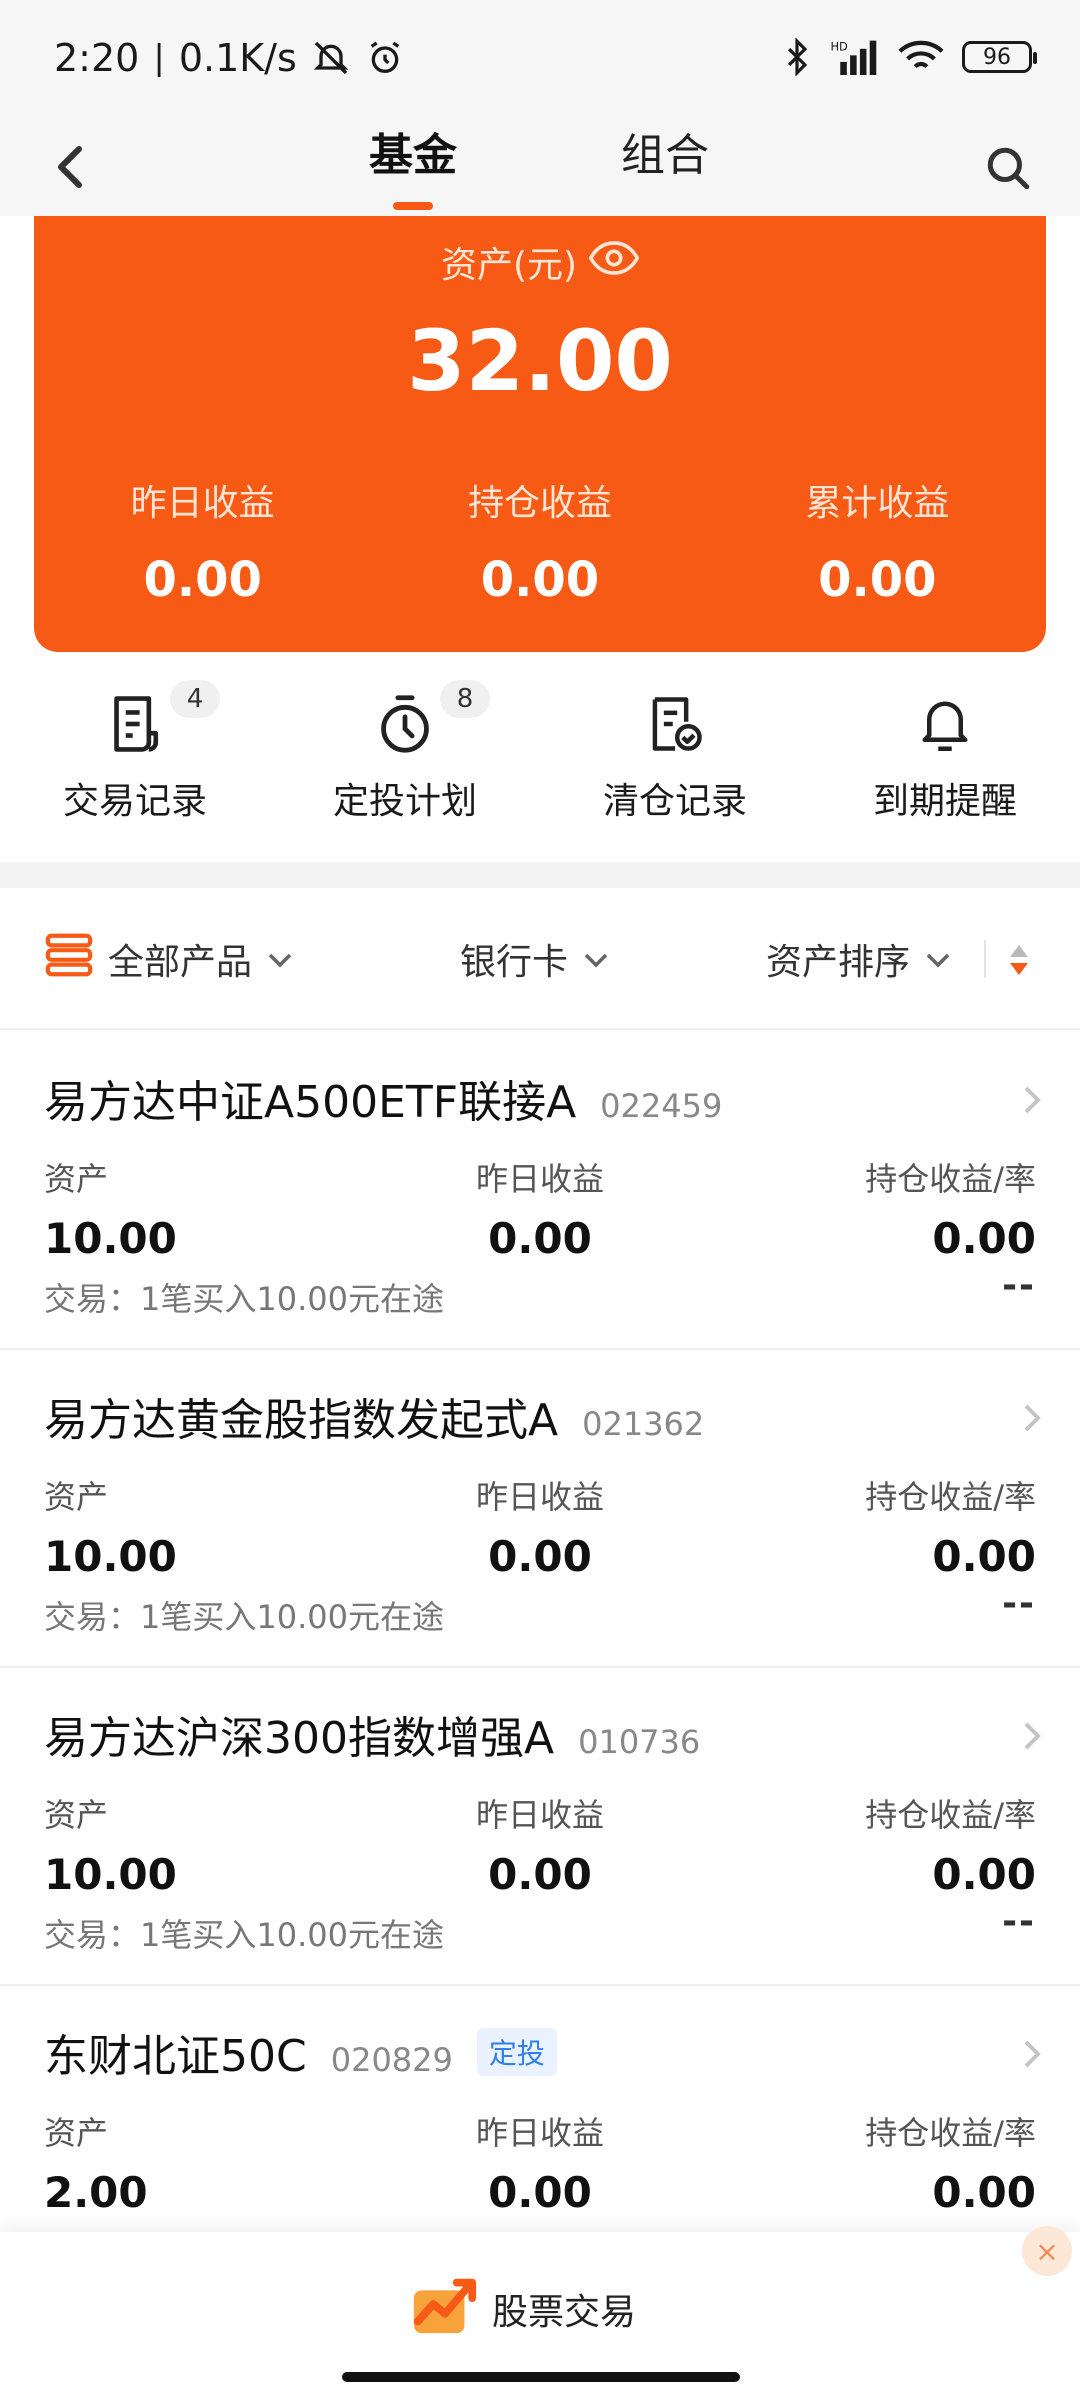  I want to click on quick-action-trade-records: 交易记录 4, so click(135, 760).